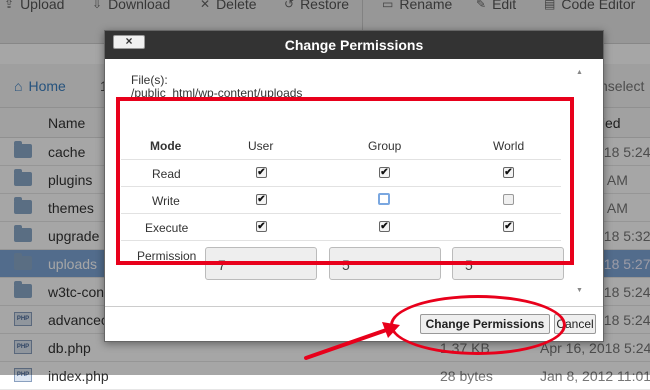 This screenshot has height=390, width=650. I want to click on permission-user-value: 7, so click(222, 265).